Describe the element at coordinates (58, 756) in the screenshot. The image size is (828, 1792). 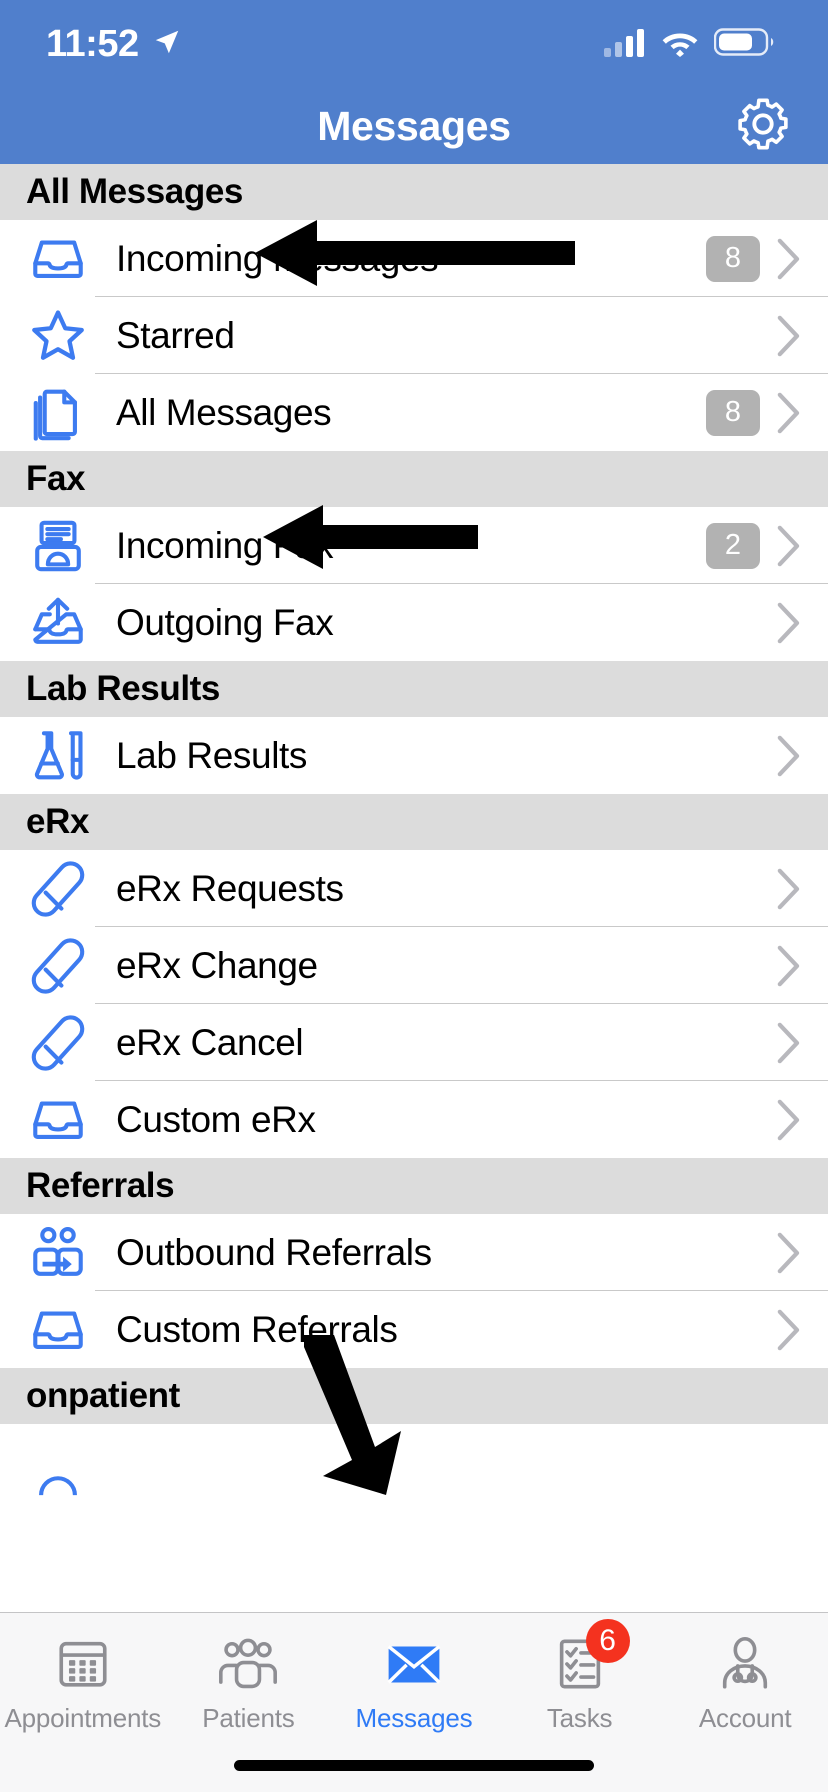
I see `flask-test-tube-icon` at that location.